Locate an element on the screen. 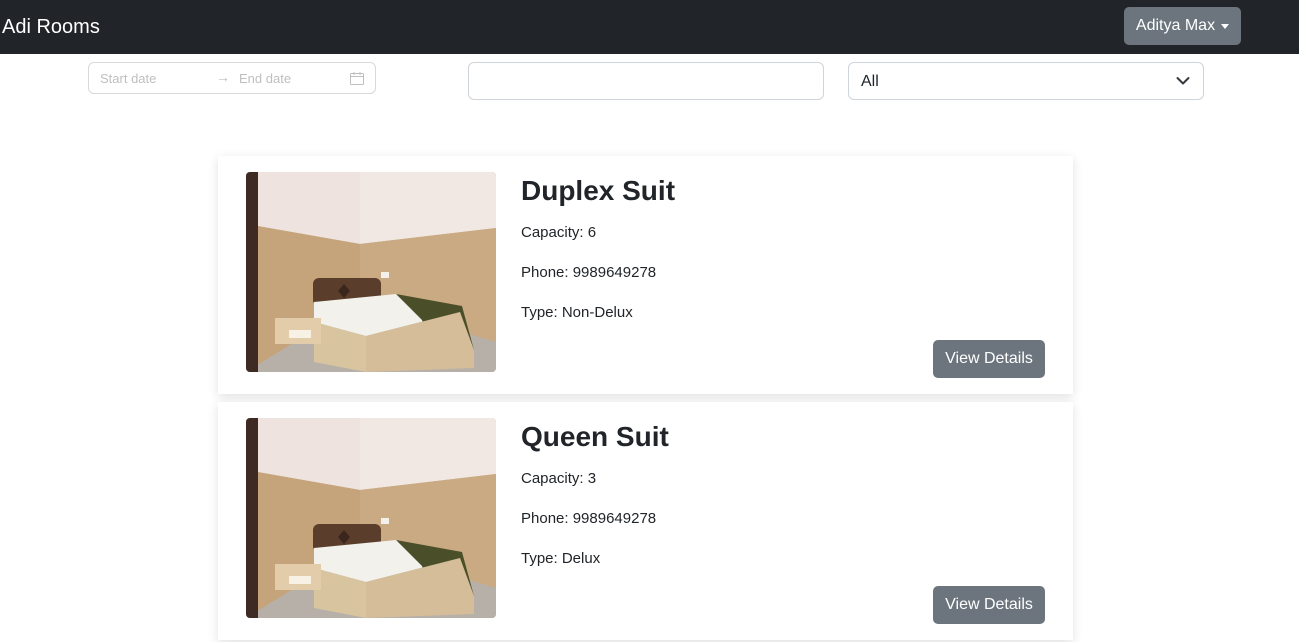 This screenshot has height=642, width=1299. start-date-input: Start date is located at coordinates (128, 78).